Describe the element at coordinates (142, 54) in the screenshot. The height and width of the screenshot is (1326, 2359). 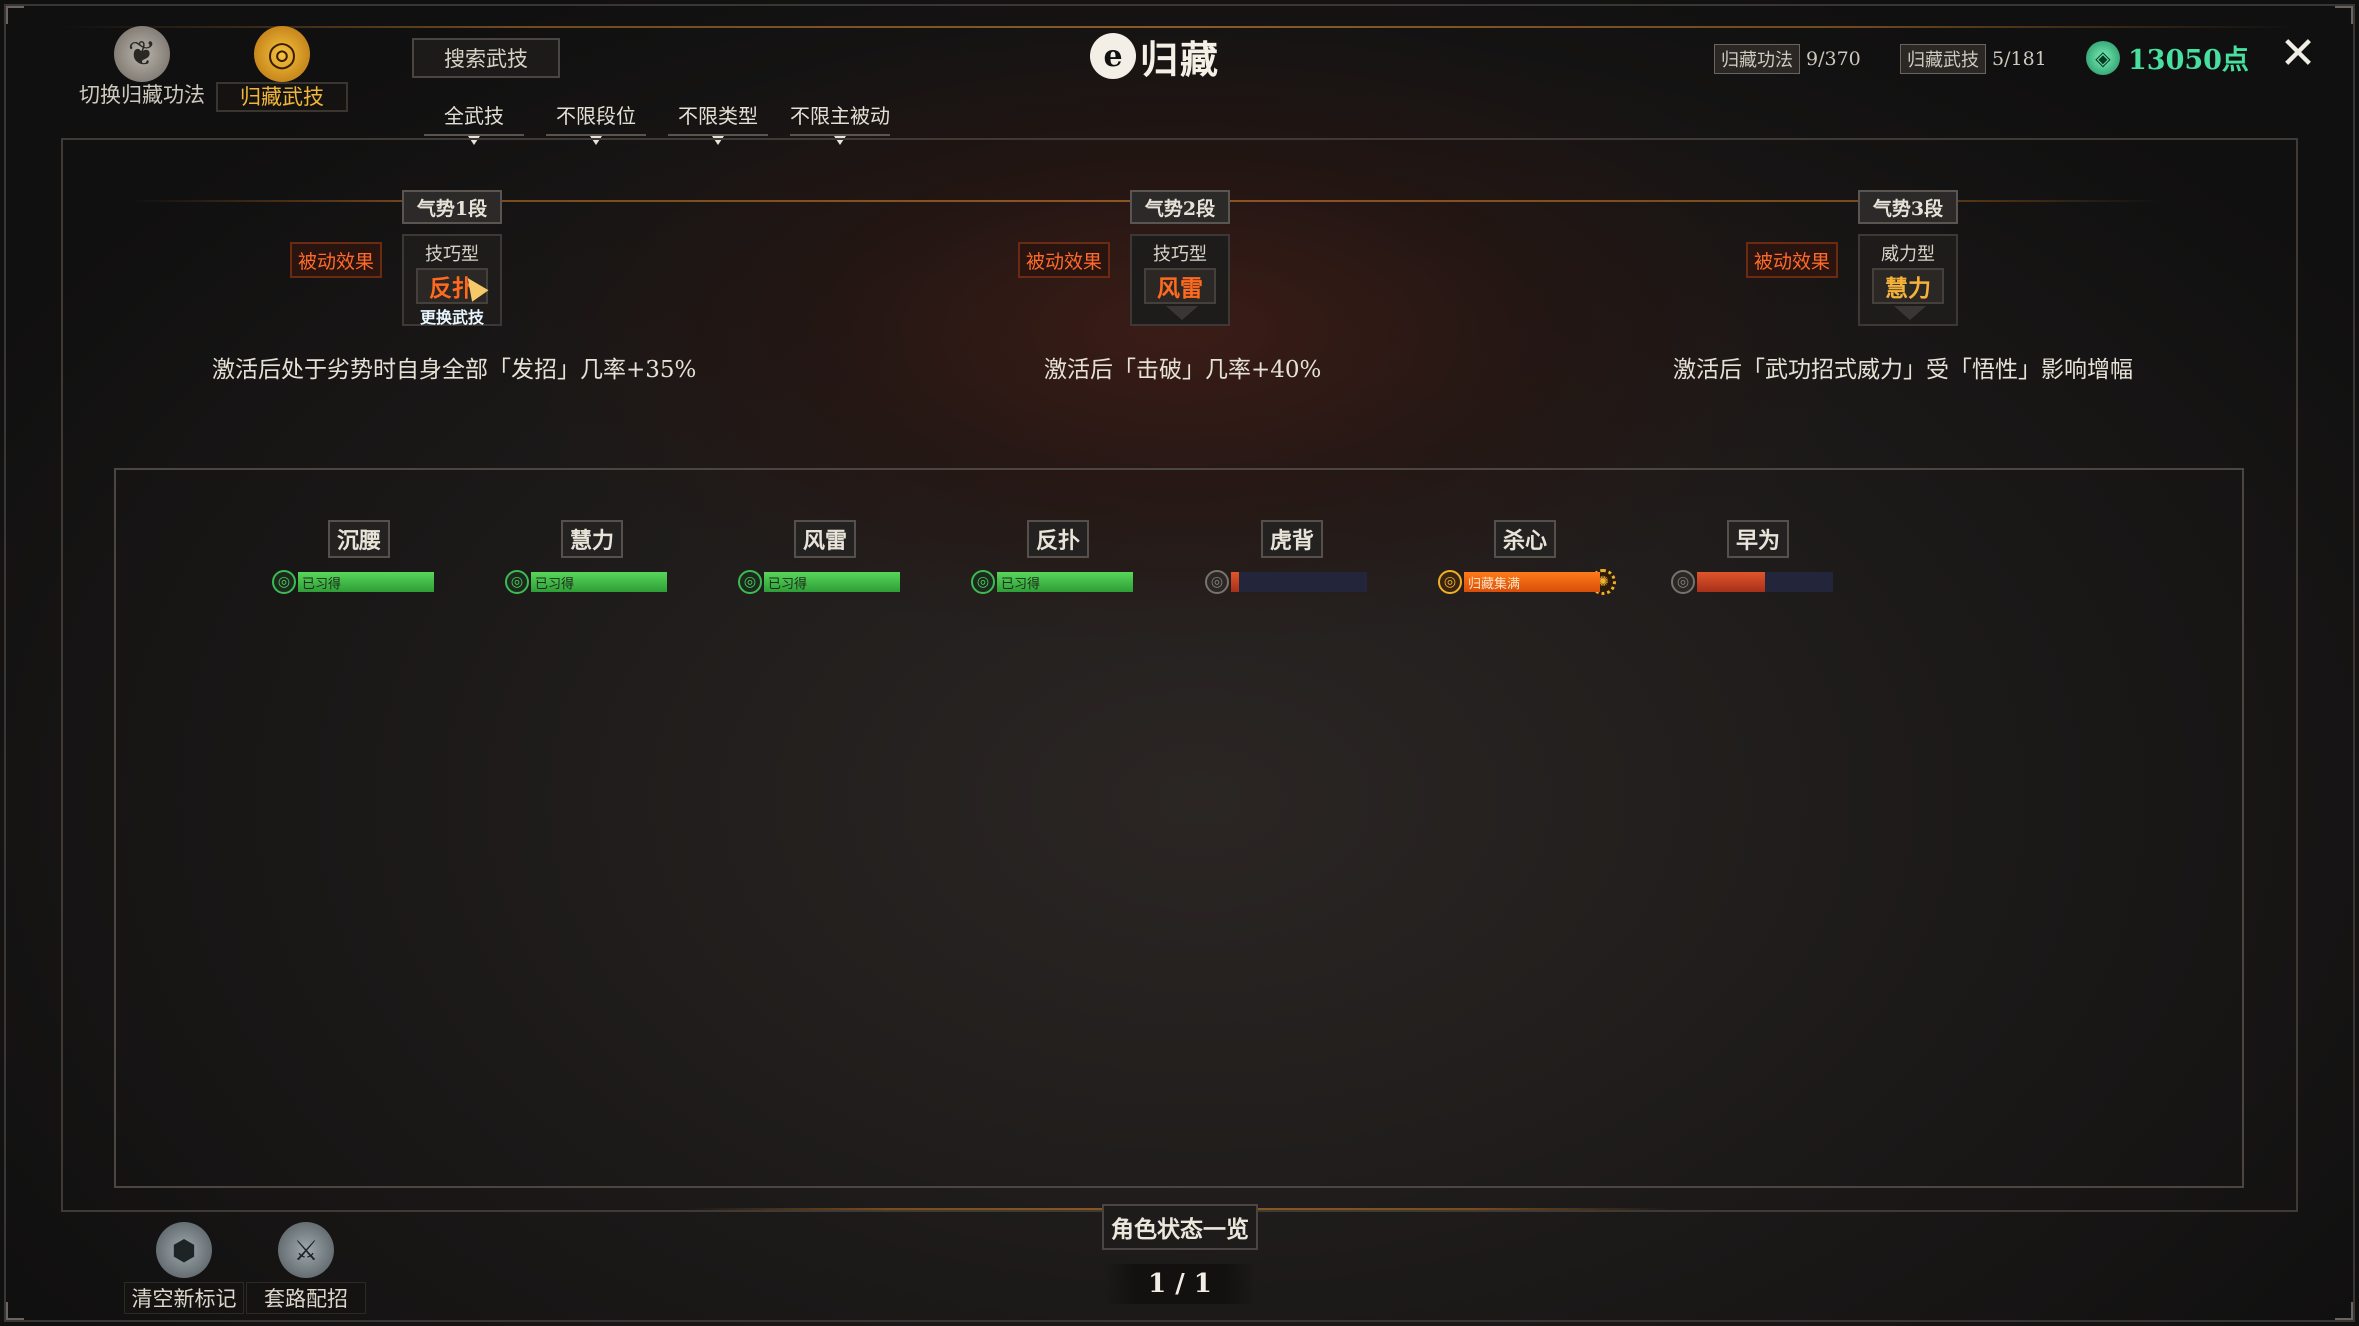
I see `scroll-icon: ❦` at that location.